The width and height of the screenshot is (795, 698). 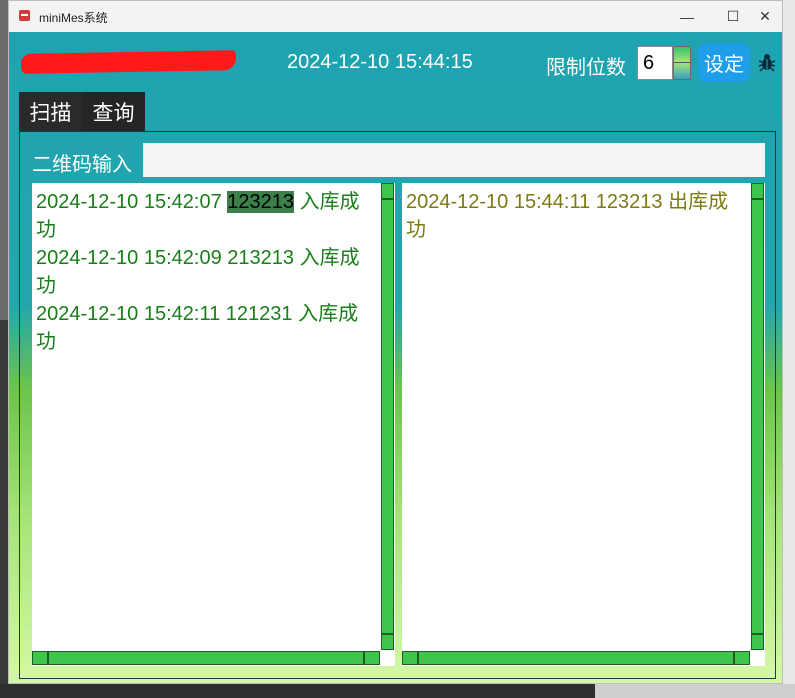 What do you see at coordinates (128, 62) in the screenshot?
I see `redacted-header-title` at bounding box center [128, 62].